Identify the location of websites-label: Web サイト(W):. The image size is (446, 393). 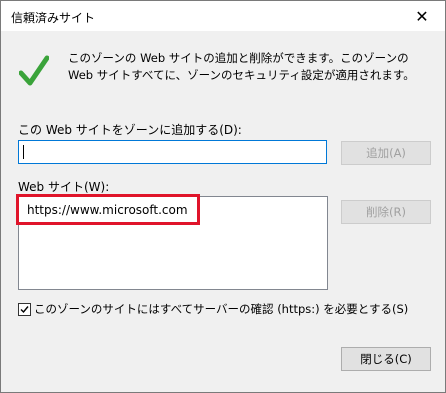
(64, 187).